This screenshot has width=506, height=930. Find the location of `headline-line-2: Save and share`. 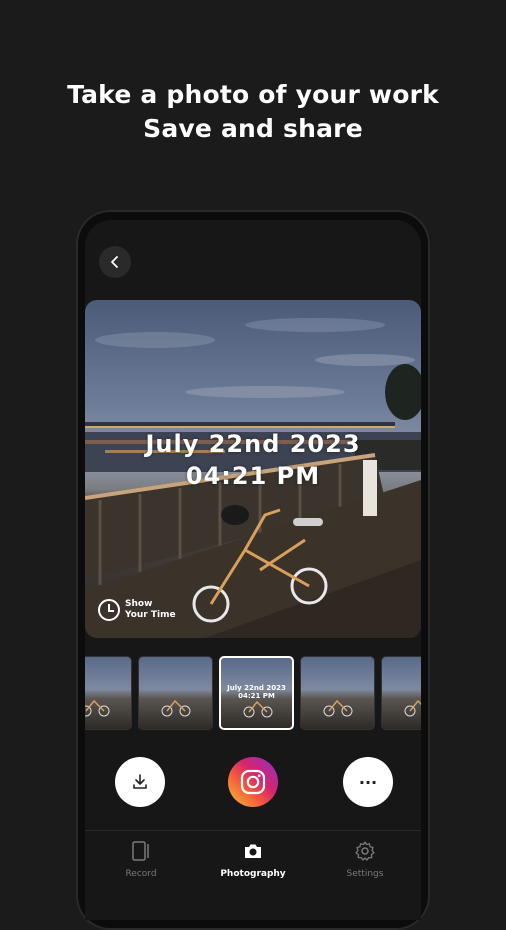

headline-line-2: Save and share is located at coordinates (253, 128).